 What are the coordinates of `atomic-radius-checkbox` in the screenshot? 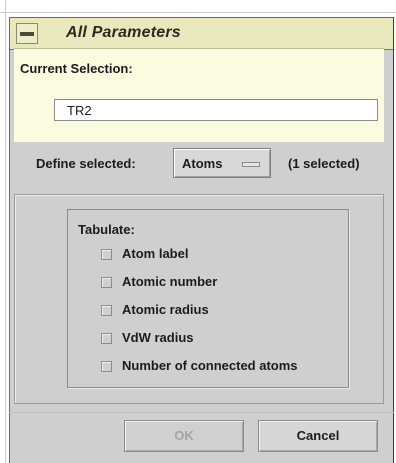 It's located at (106, 310).